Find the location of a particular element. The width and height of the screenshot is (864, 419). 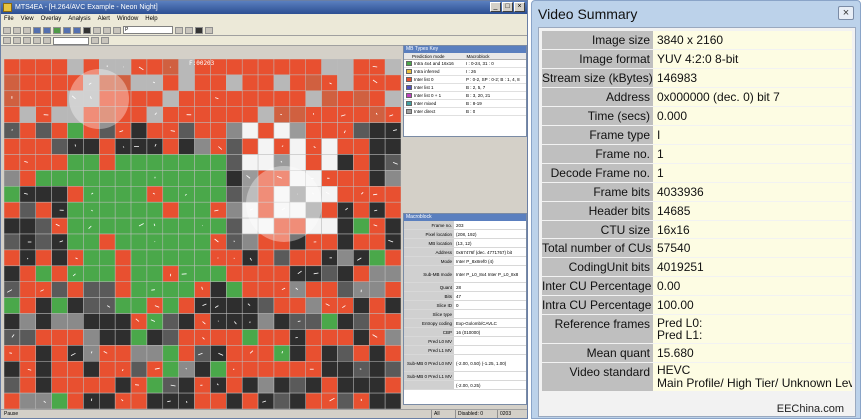

menu-help: Help is located at coordinates (151, 19).